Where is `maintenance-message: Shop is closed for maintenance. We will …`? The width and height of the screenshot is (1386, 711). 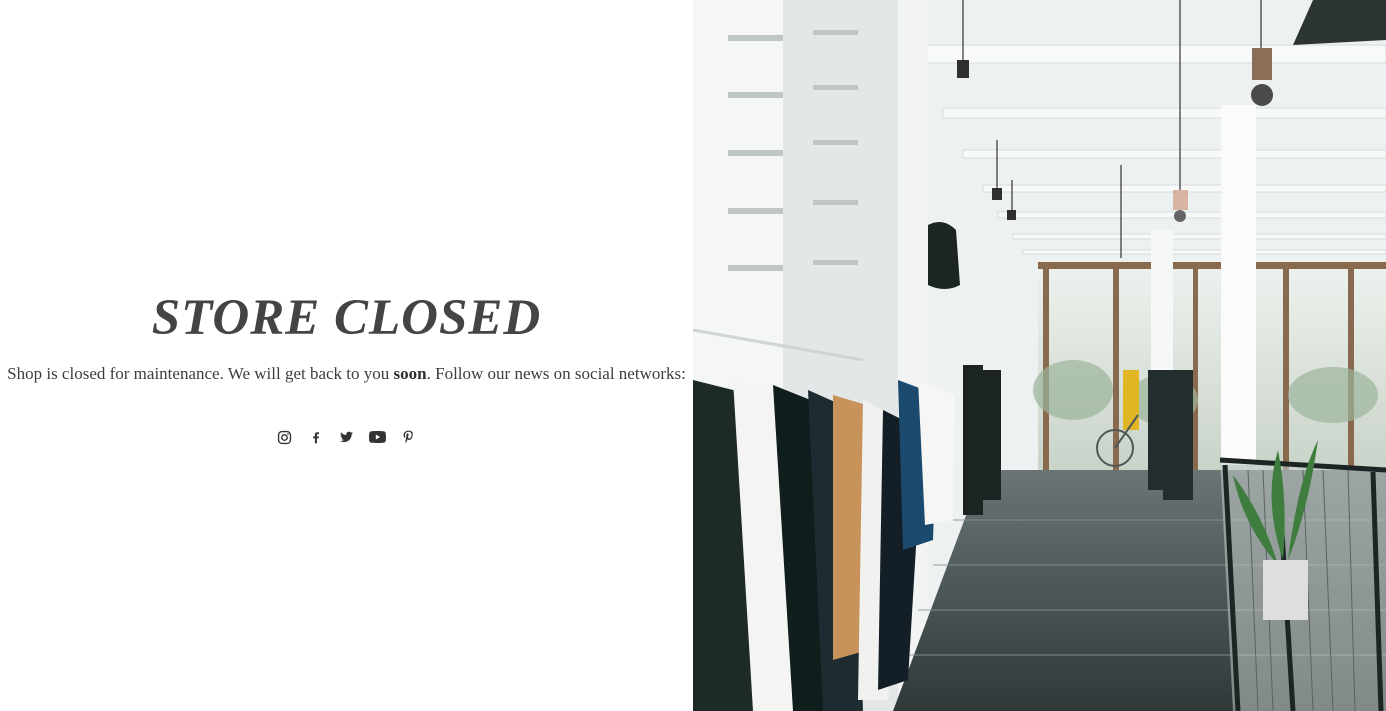
maintenance-message: Shop is closed for maintenance. We will … is located at coordinates (346, 374).